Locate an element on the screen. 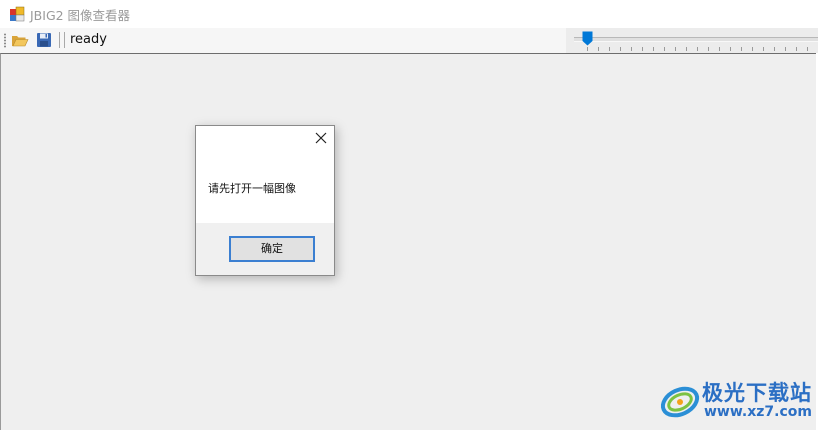 The width and height of the screenshot is (818, 430). slider-ticks is located at coordinates (702, 49).